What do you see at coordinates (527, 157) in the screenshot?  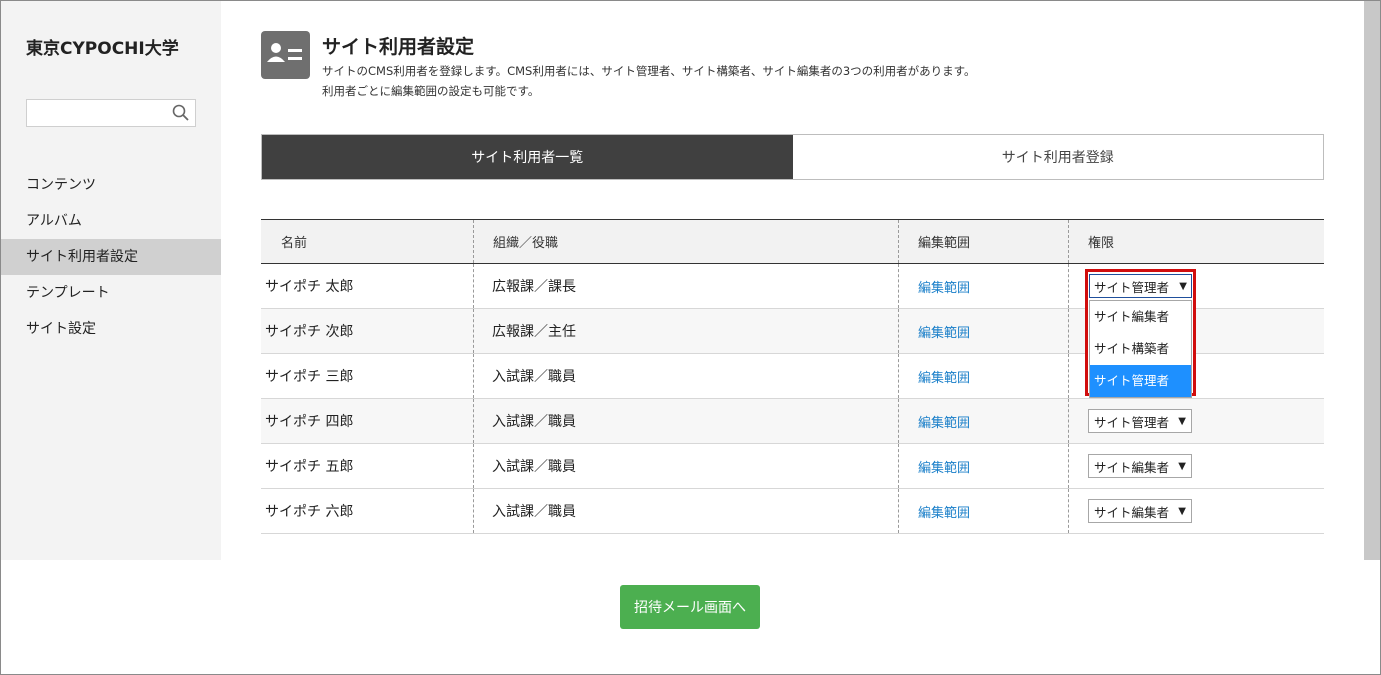 I see `tab-user-list: サイト利用者一覧` at bounding box center [527, 157].